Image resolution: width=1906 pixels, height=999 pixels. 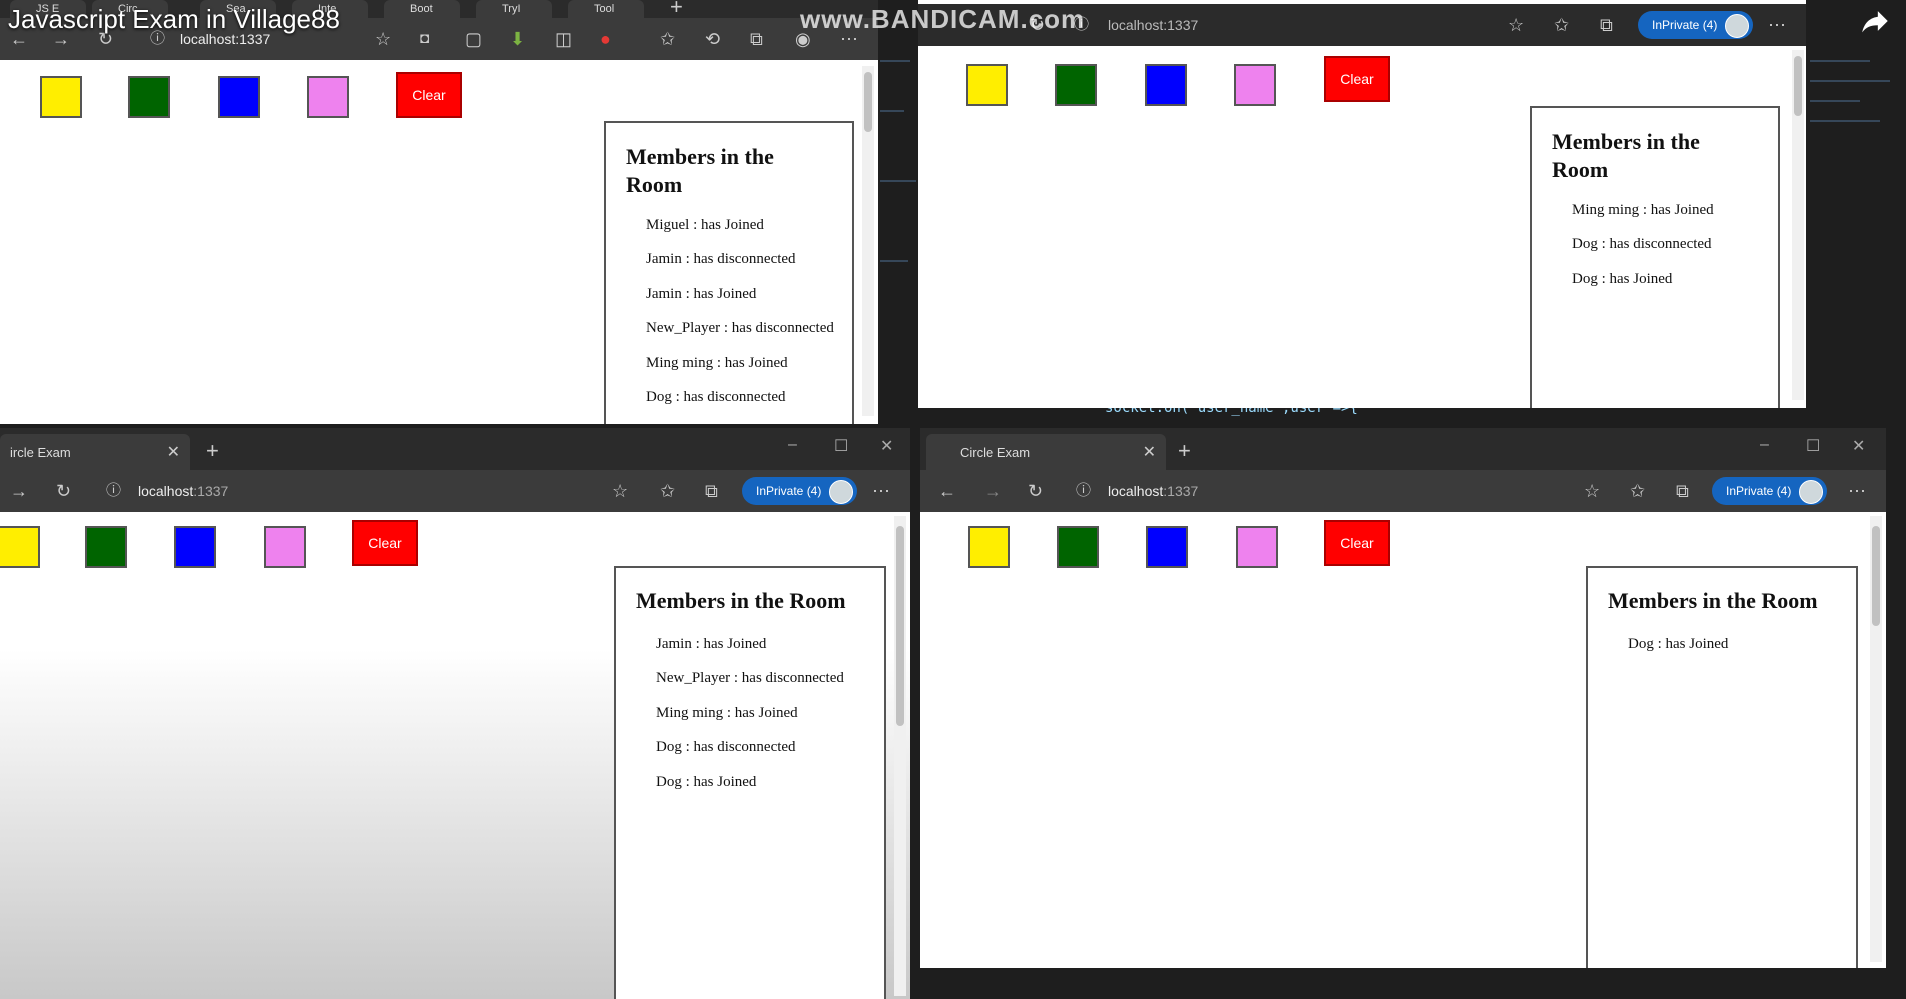 What do you see at coordinates (514, 9) in the screenshot?
I see `tab-tryit: TryI` at bounding box center [514, 9].